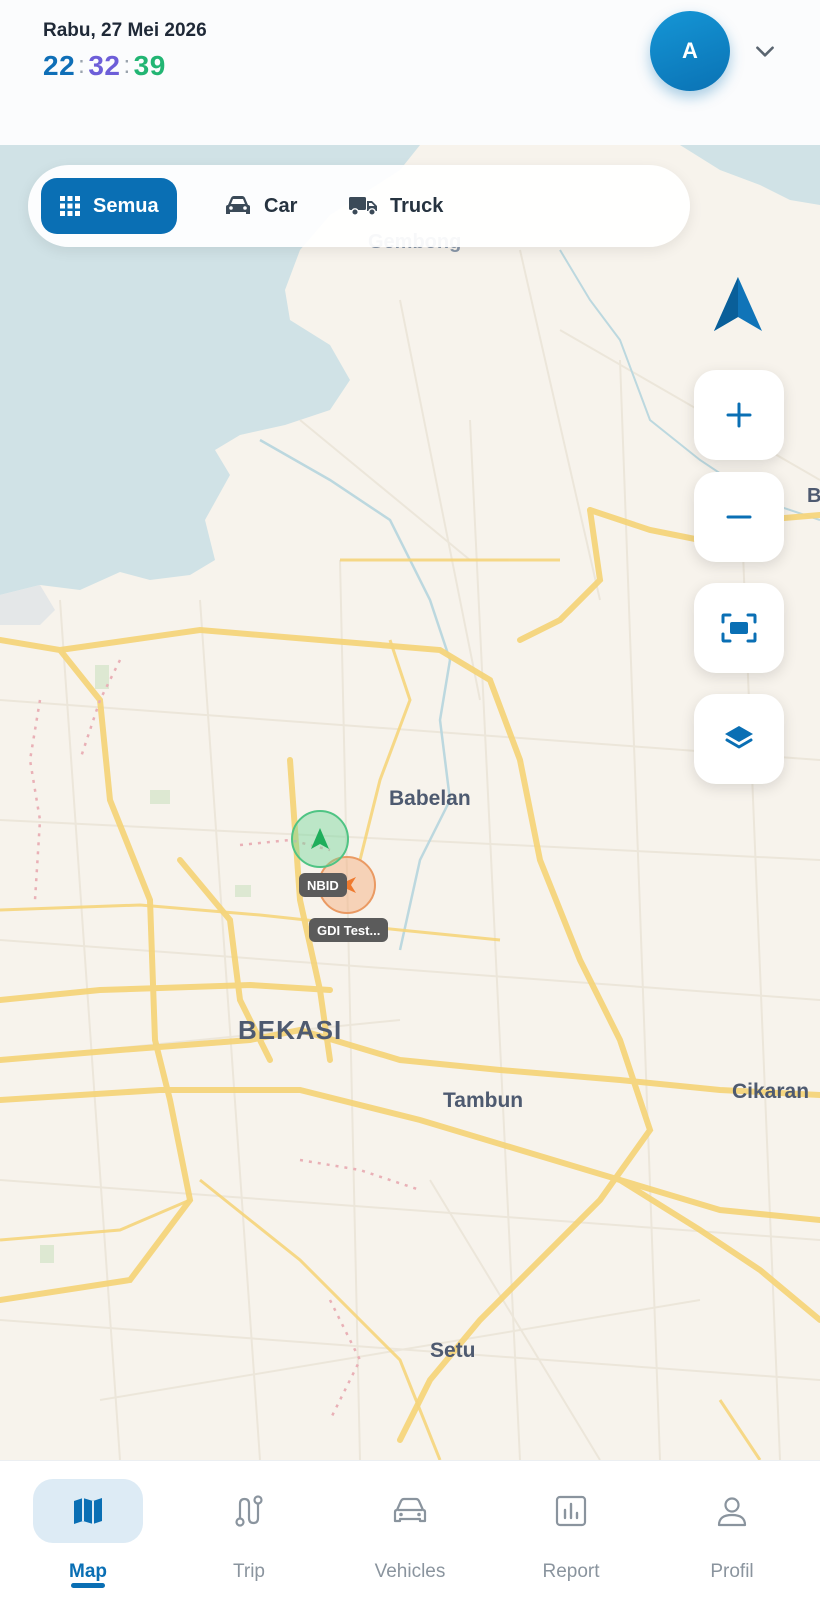  I want to click on chart-icon, so click(571, 1511).